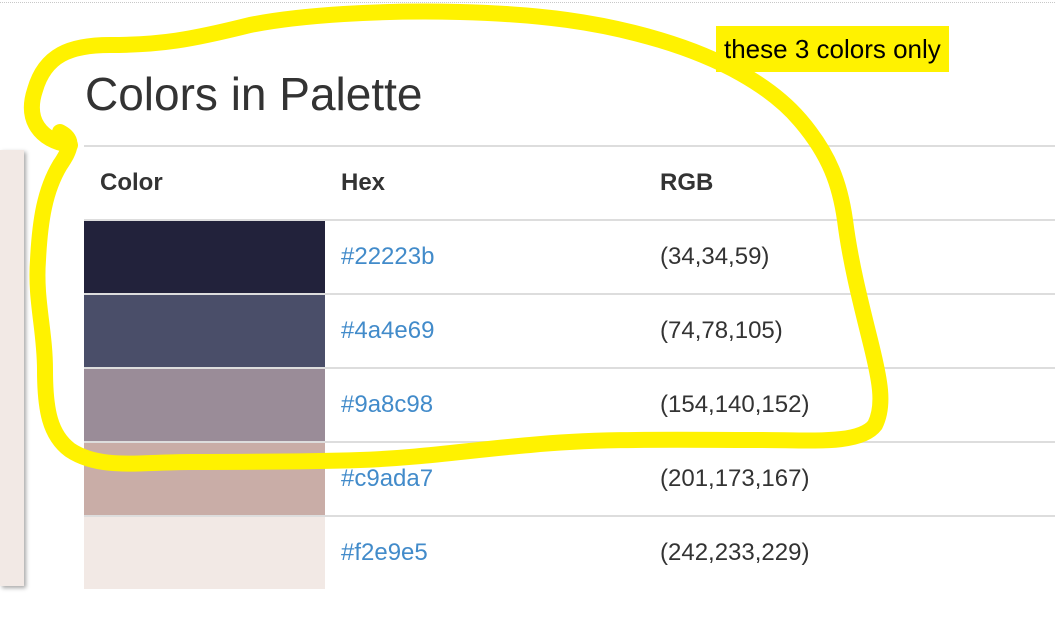 This screenshot has height=622, width=1055. Describe the element at coordinates (849, 183) in the screenshot. I see `column-header-rgb: RGB` at that location.